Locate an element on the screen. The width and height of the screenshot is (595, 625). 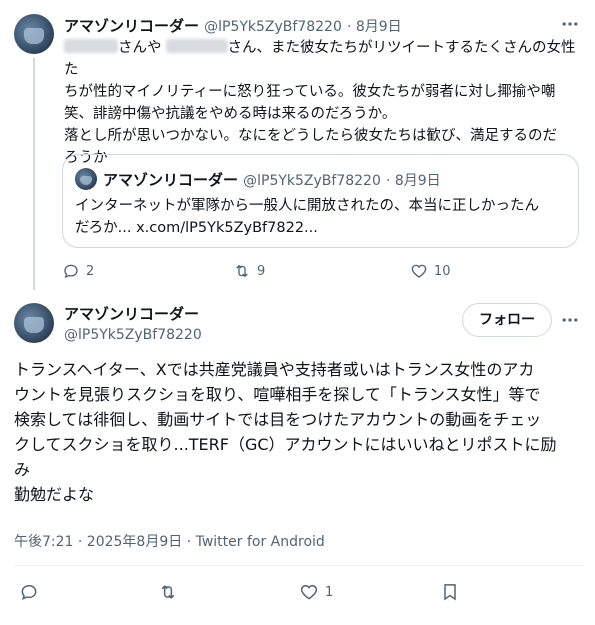
tweet1-header: アマゾンリコーダー @lP5Yk5ZyBf78220 · 8月9日 is located at coordinates (233, 25).